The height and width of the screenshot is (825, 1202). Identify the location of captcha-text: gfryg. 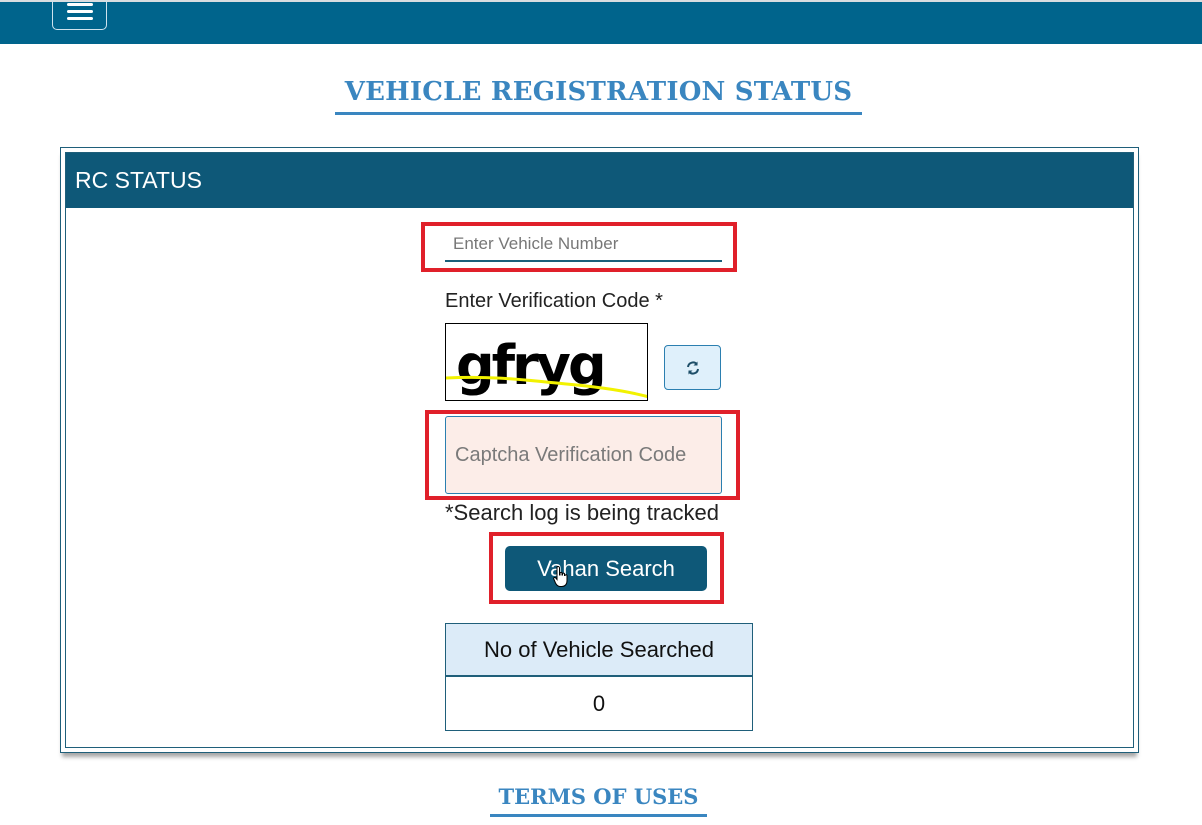
(530, 365).